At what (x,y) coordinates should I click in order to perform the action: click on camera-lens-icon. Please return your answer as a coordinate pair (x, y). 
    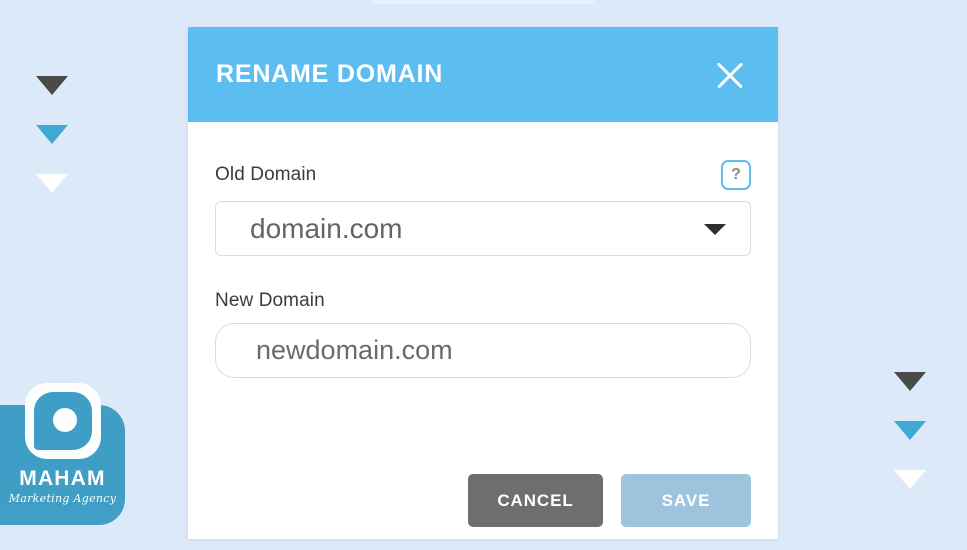
    Looking at the image, I should click on (63, 421).